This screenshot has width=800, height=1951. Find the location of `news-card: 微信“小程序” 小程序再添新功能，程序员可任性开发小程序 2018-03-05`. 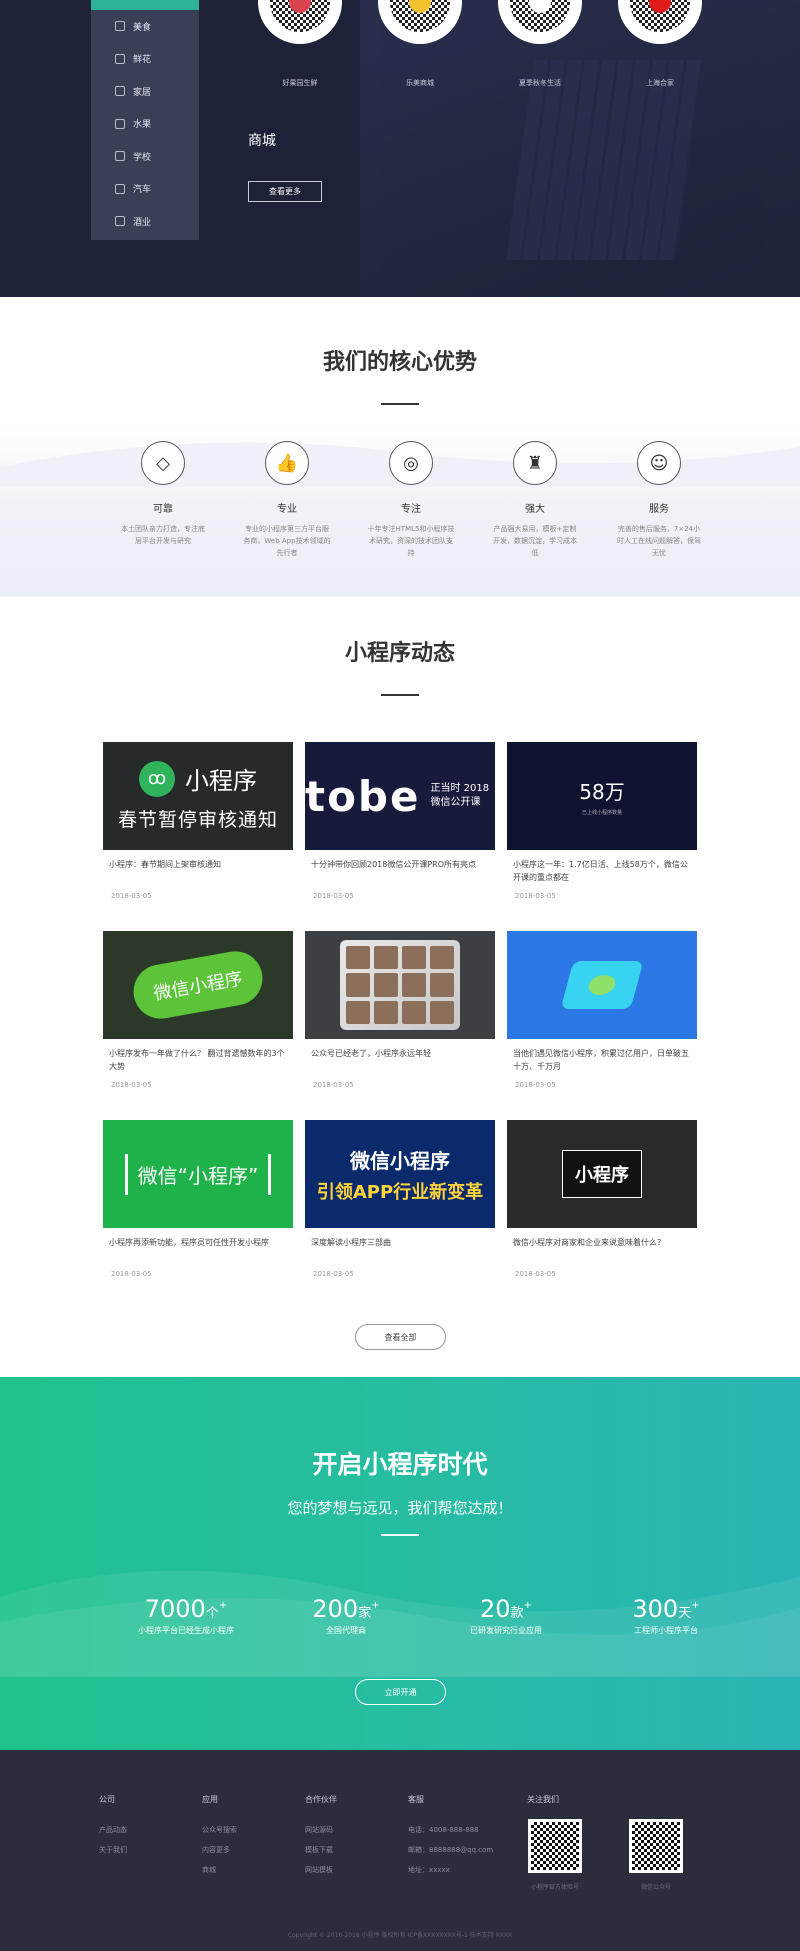

news-card: 微信“小程序” 小程序再添新功能，程序员可任性开发小程序 2018-03-05 is located at coordinates (198, 1214).